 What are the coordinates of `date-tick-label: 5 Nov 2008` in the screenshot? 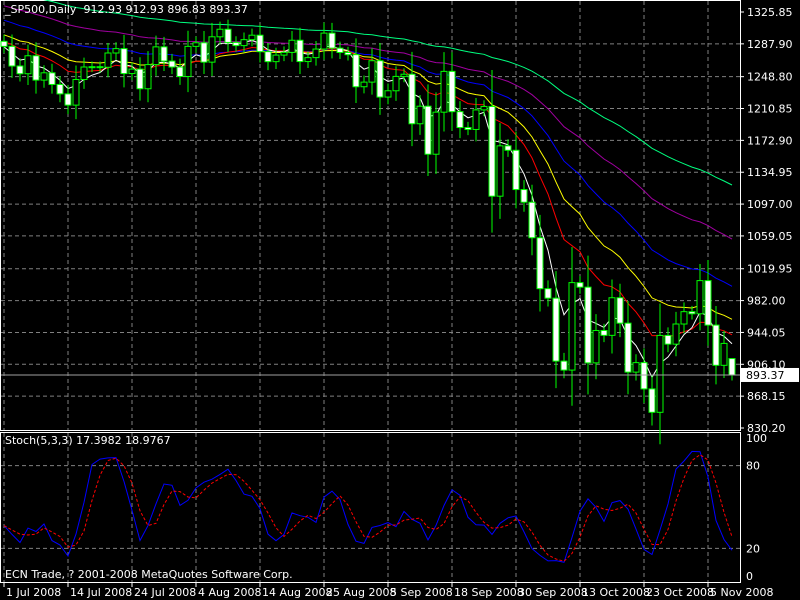 It's located at (741, 592).